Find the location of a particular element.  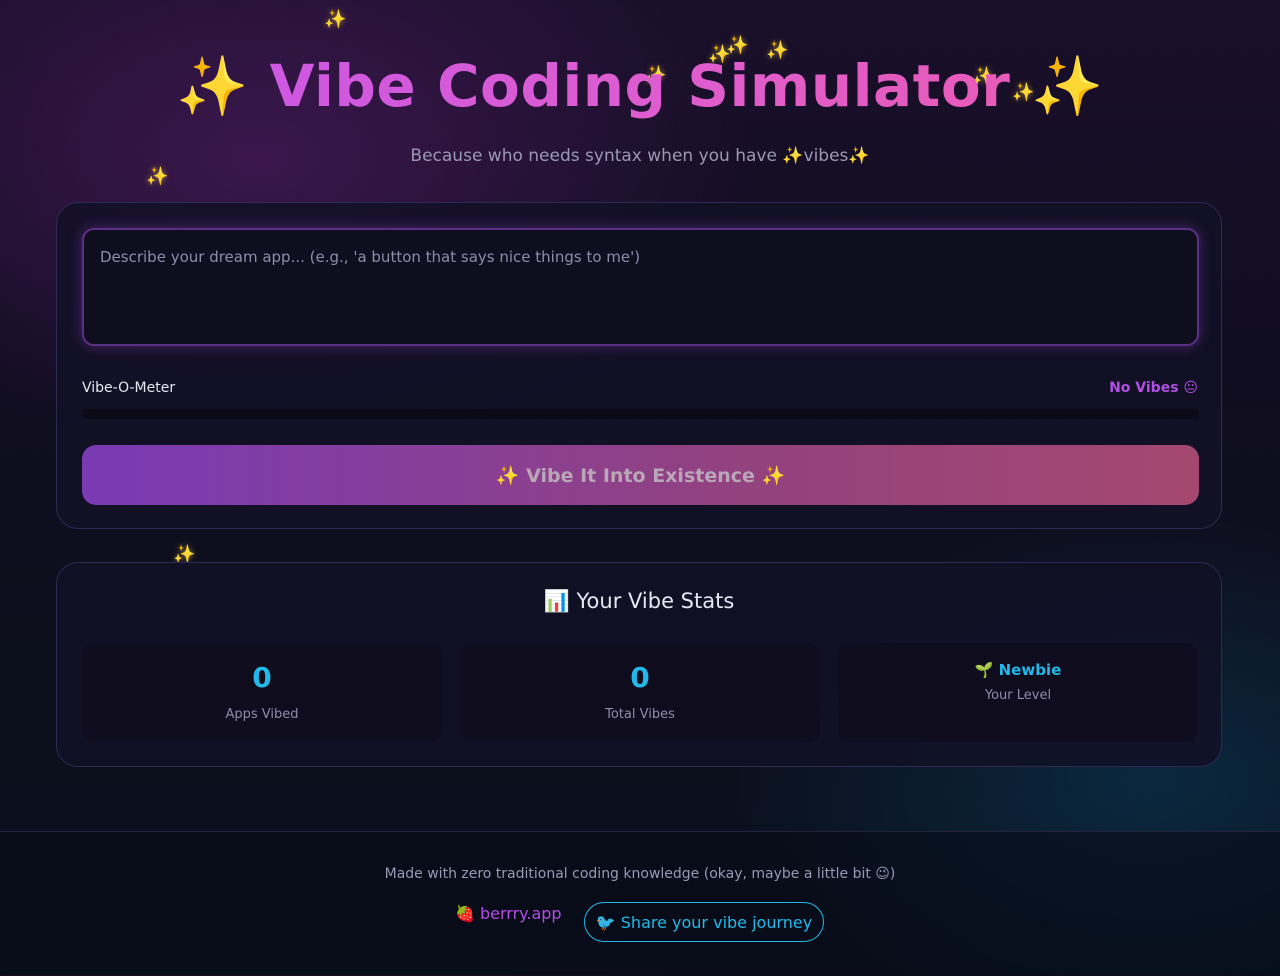

share-journey-button: 🐦 Share your vibe journey is located at coordinates (704, 922).